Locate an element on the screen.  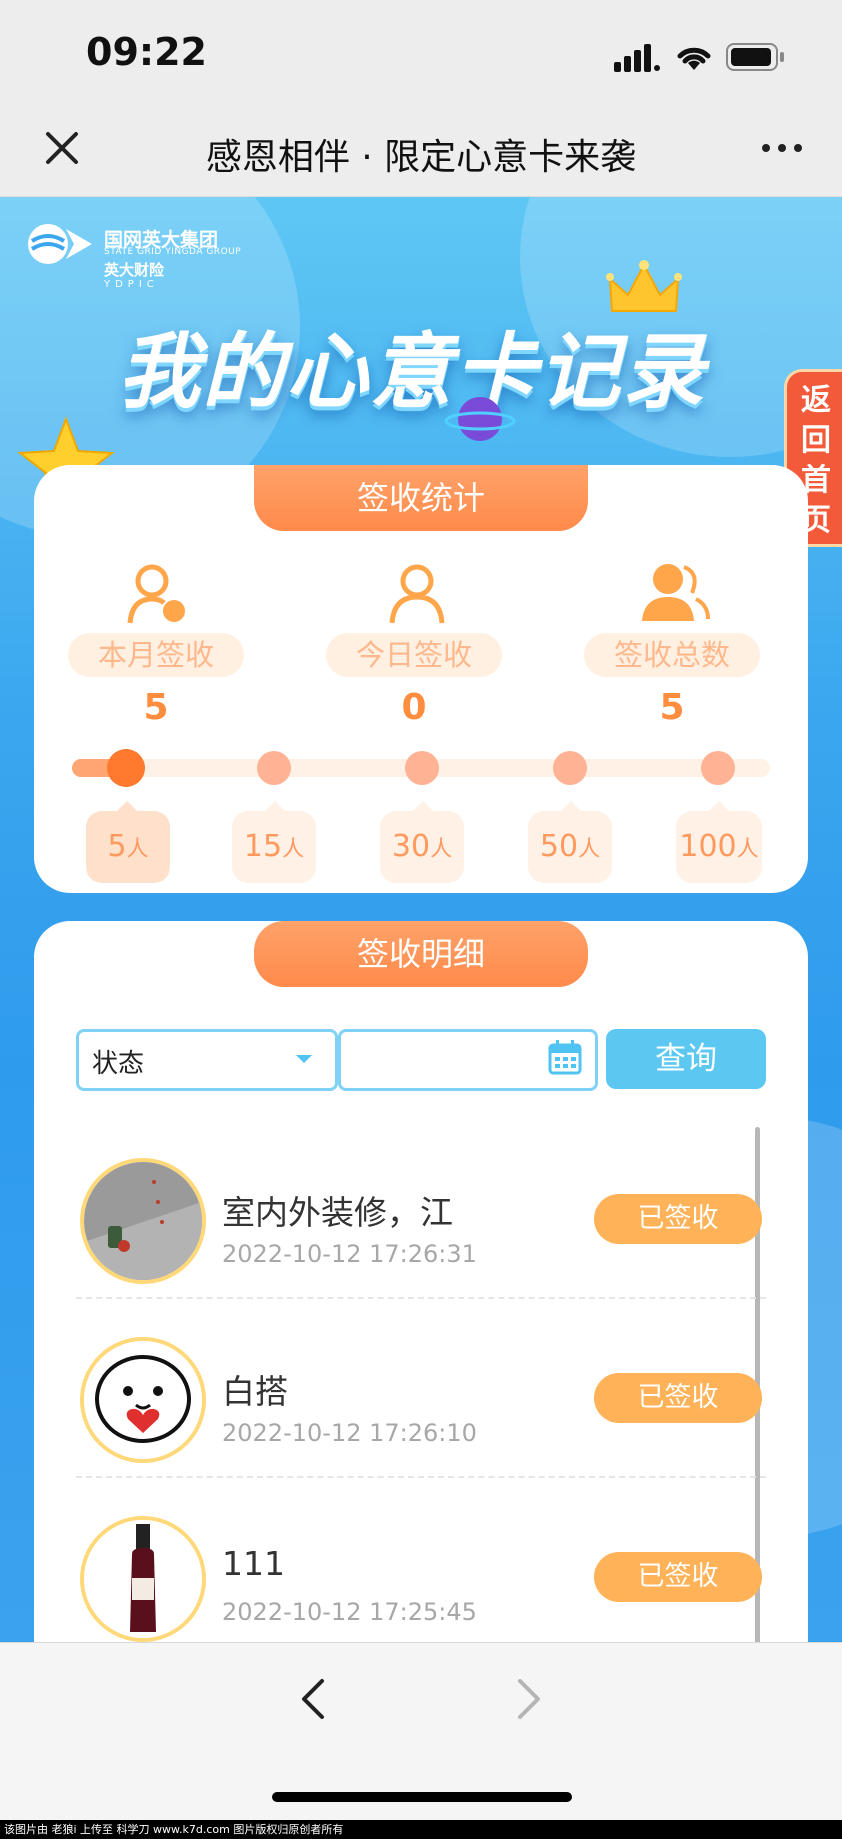
stat-total-label: 签收总数 is located at coordinates (672, 655).